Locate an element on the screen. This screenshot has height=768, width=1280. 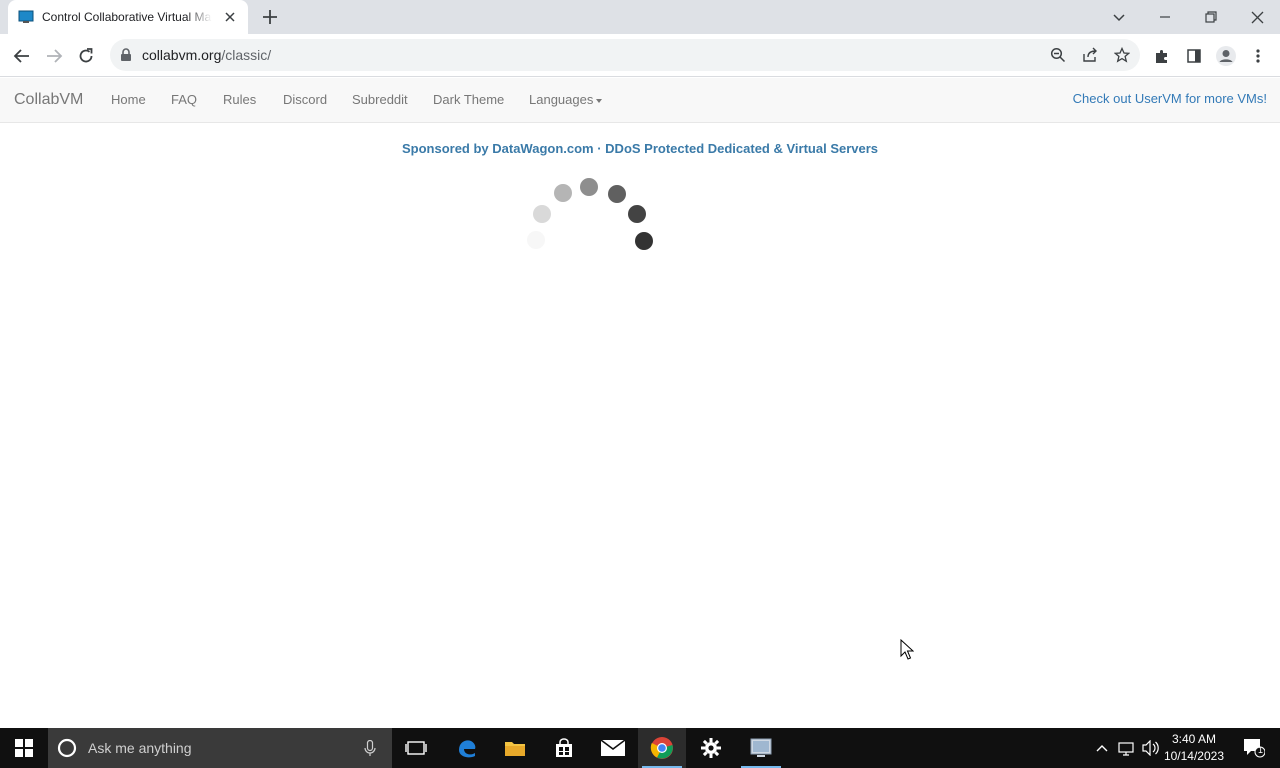
languages-dropdown: Languages is located at coordinates (566, 99).